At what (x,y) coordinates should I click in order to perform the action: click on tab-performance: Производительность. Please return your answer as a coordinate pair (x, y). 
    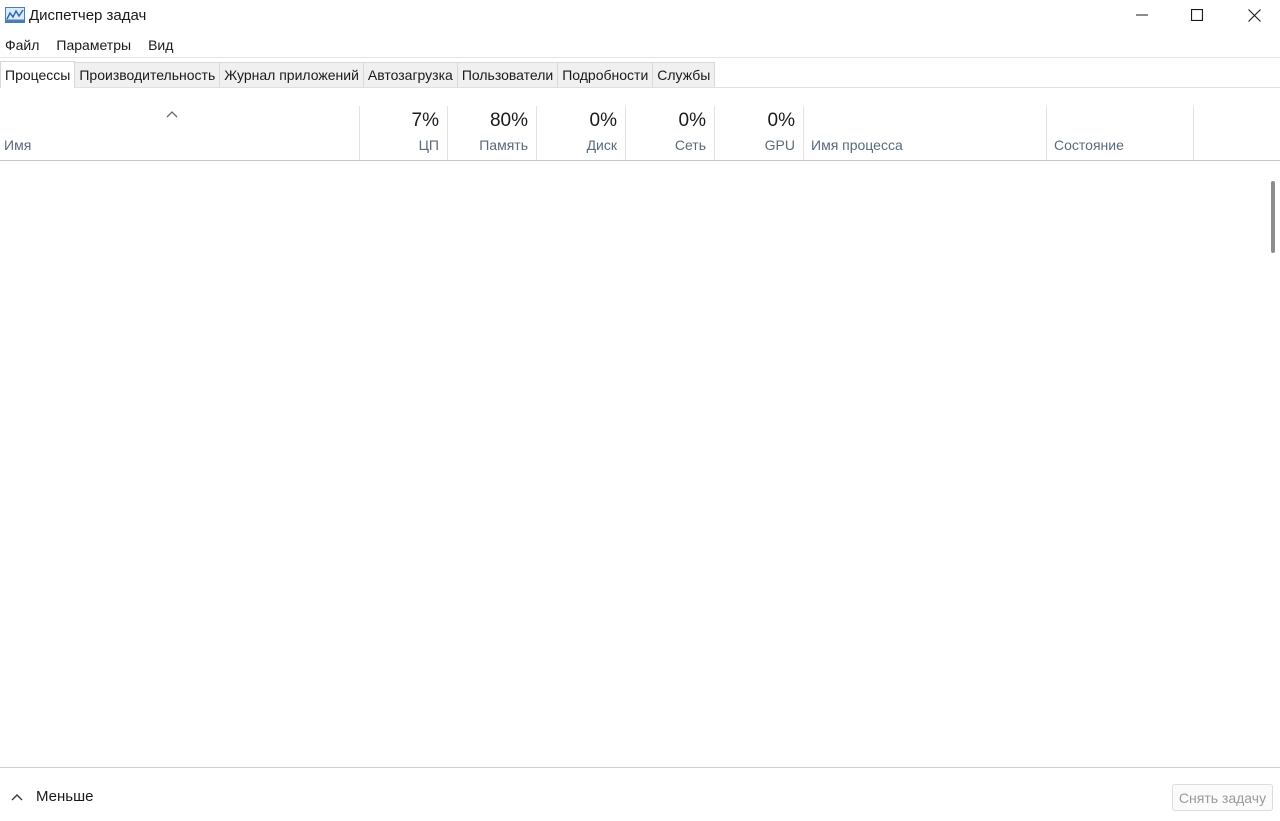
    Looking at the image, I should click on (147, 75).